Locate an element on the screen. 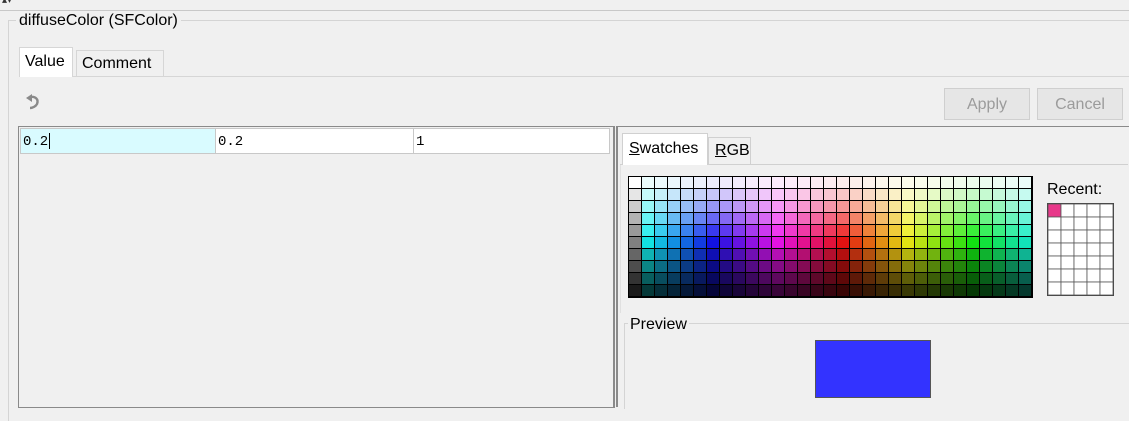  cancel-button: Cancel is located at coordinates (1080, 104).